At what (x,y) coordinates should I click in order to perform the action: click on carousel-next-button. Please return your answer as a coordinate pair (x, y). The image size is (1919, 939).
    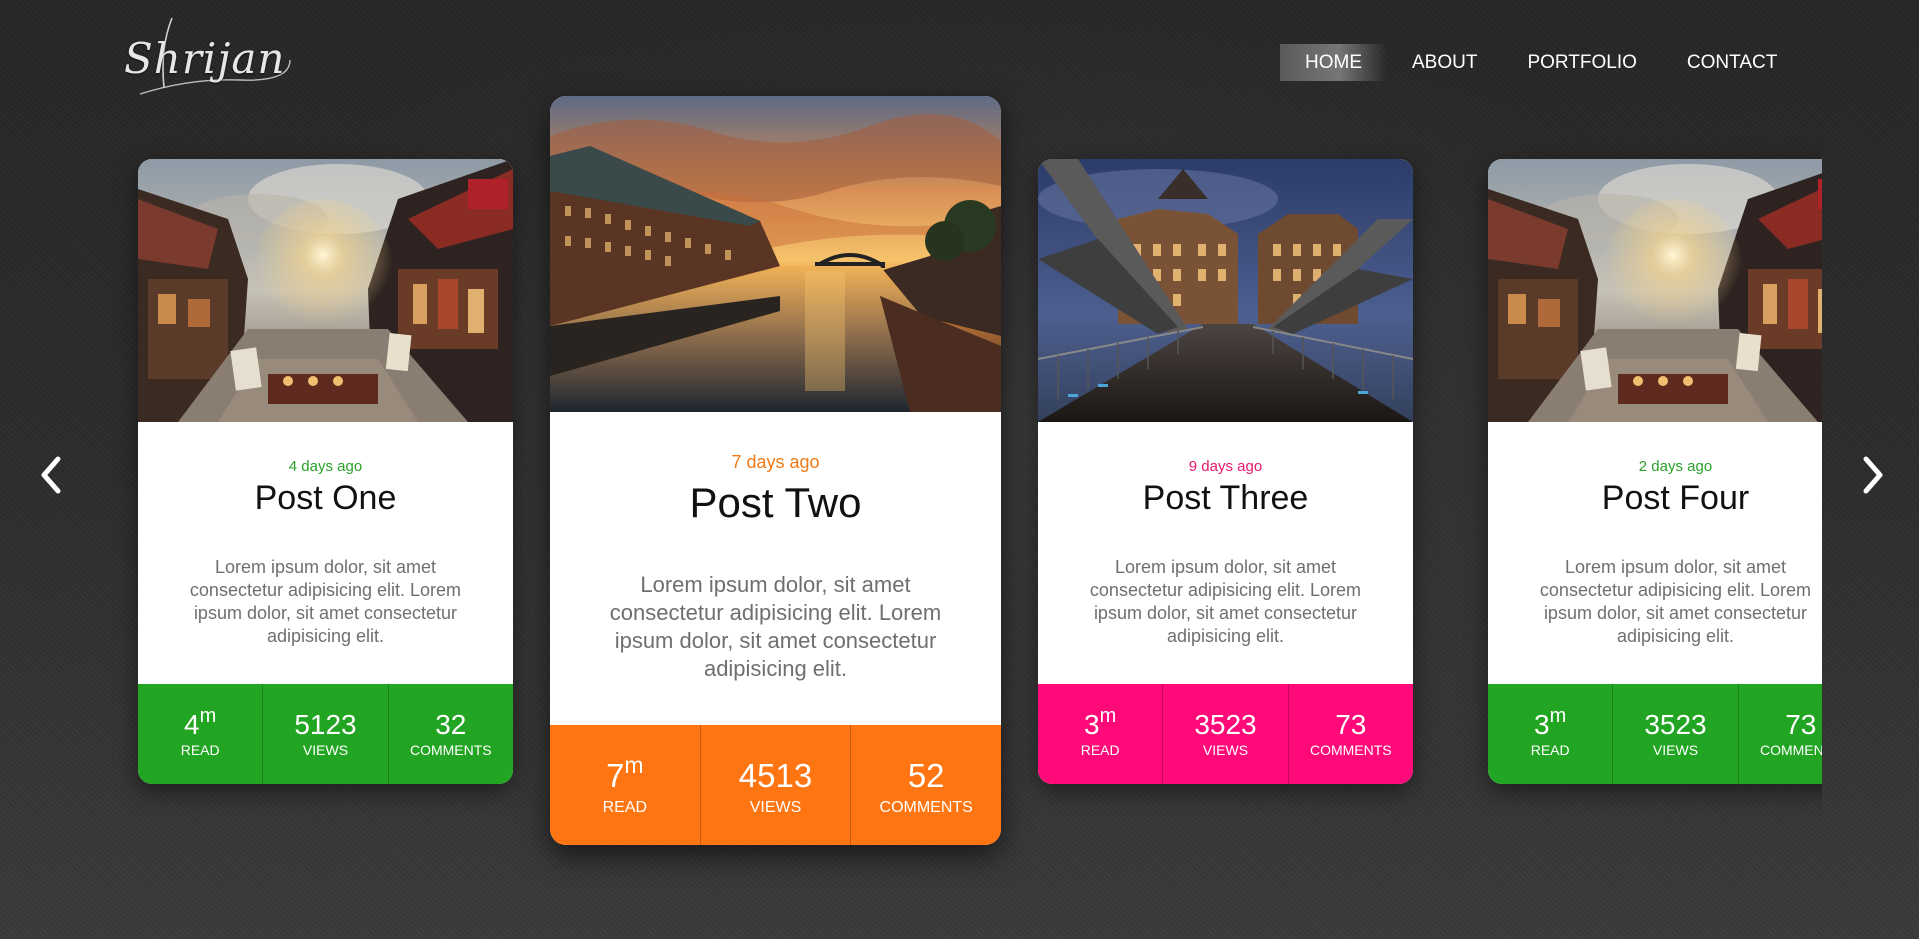
    Looking at the image, I should click on (1872, 475).